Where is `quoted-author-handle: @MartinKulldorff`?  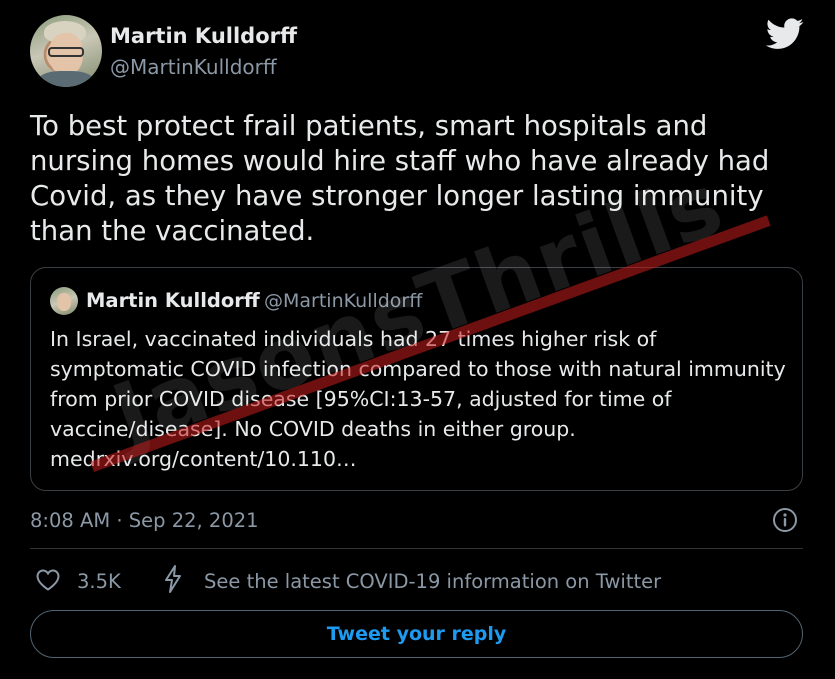
quoted-author-handle: @MartinKulldorff is located at coordinates (343, 301).